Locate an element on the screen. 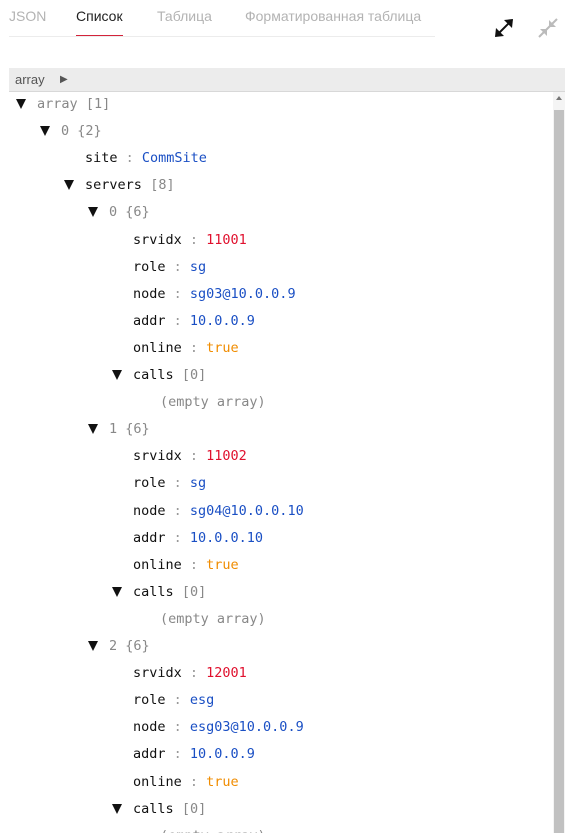 This screenshot has height=833, width=578. tree-field-row: addr : 10.0.0.10 is located at coordinates (198, 538).